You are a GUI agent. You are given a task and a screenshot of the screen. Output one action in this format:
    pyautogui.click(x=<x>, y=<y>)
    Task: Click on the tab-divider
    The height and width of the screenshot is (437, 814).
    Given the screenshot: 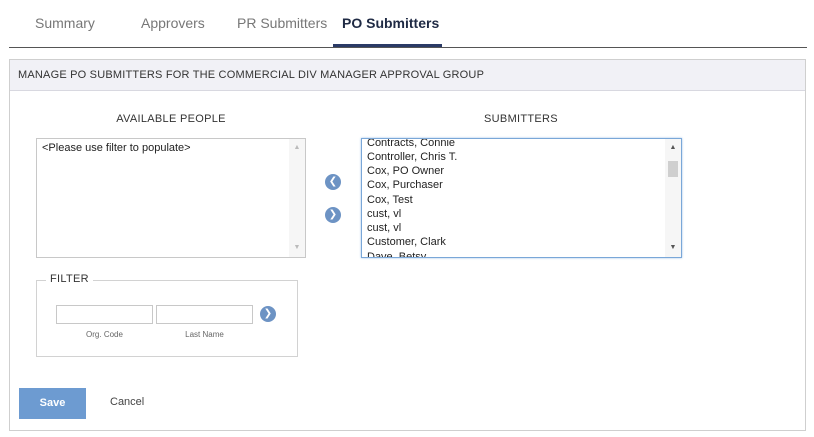 What is the action you would take?
    pyautogui.click(x=408, y=47)
    